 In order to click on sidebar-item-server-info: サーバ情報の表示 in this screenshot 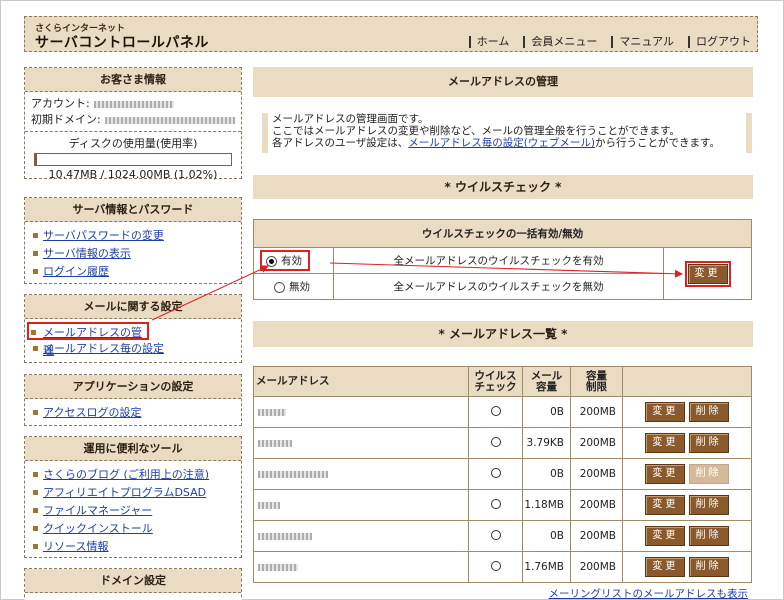, I will do `click(134, 254)`.